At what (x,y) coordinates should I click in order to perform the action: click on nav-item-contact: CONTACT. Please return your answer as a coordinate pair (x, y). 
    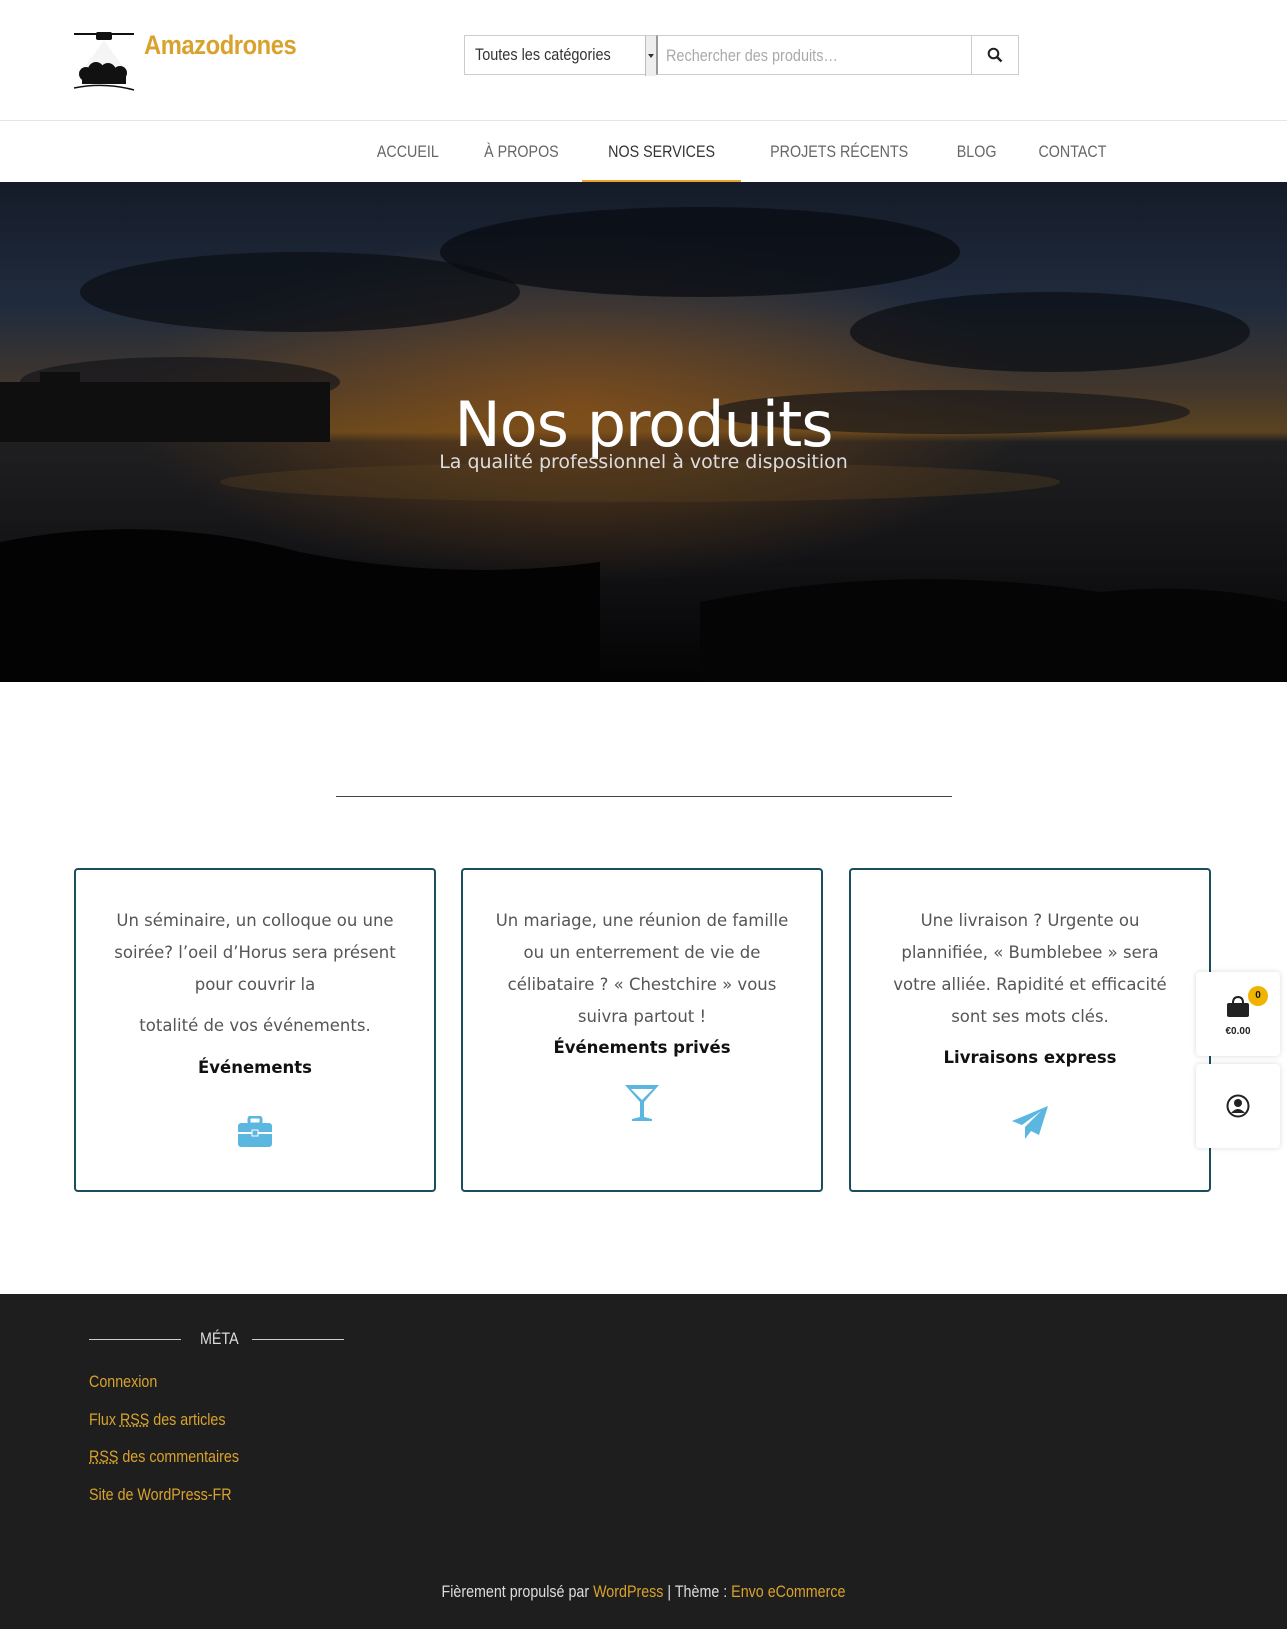
    Looking at the image, I should click on (1072, 151).